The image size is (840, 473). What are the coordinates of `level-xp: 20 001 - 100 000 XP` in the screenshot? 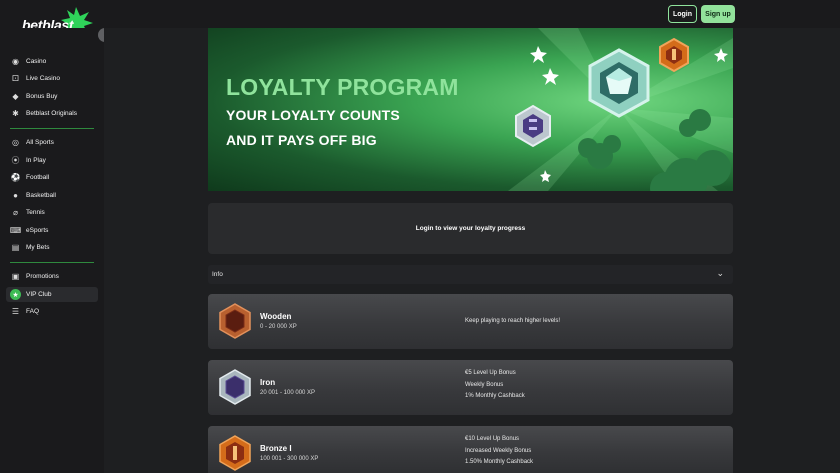 It's located at (288, 393).